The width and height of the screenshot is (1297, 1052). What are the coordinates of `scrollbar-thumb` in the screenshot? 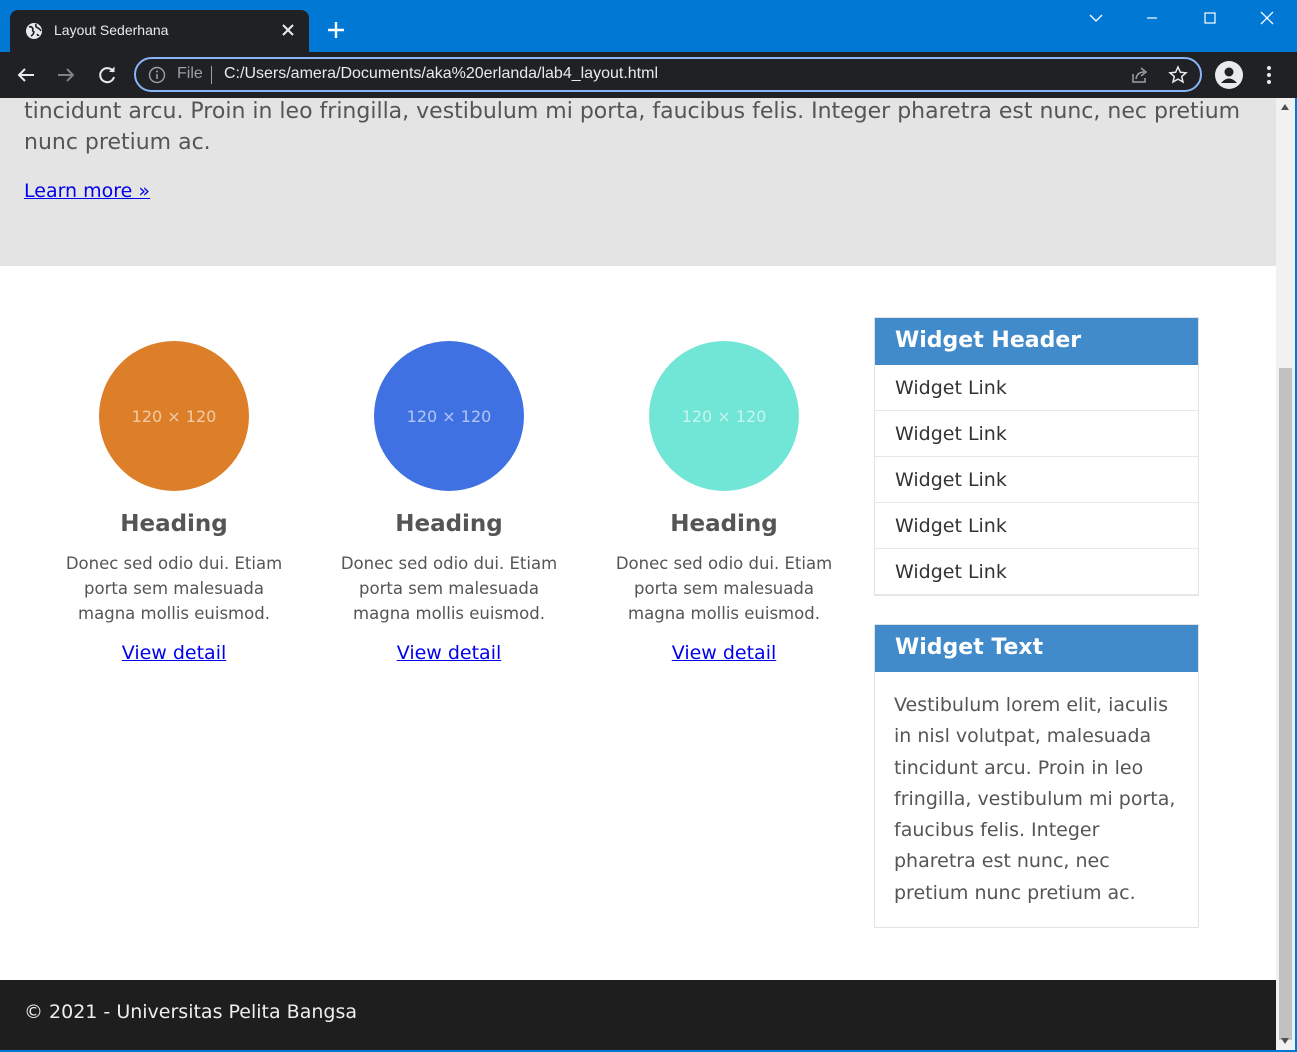 It's located at (1285, 704).